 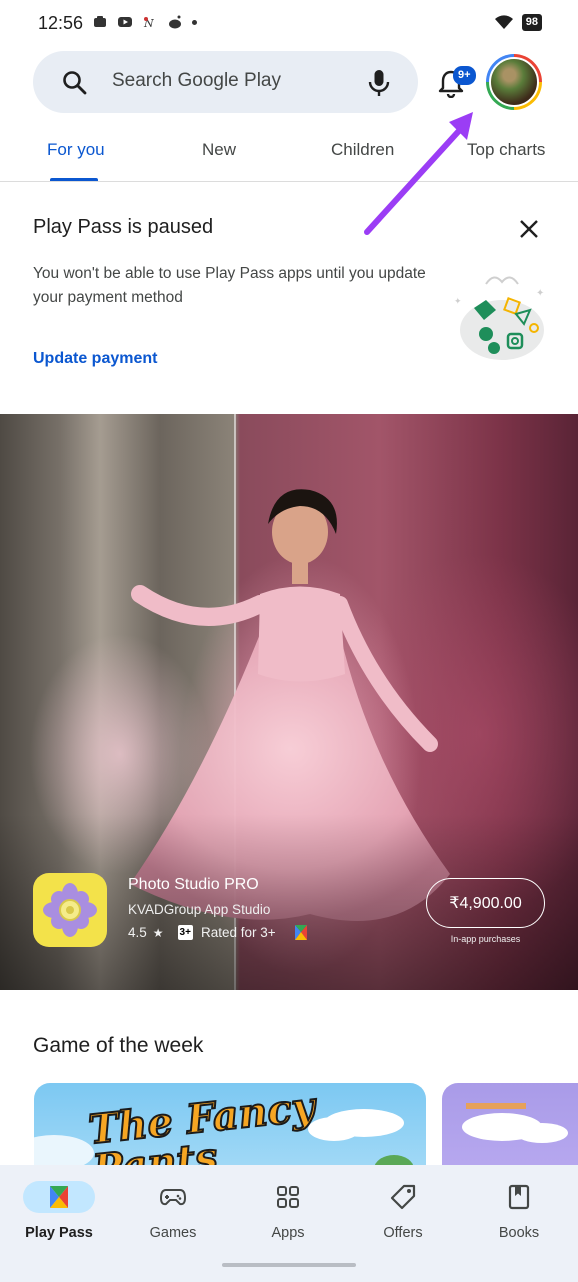 What do you see at coordinates (238, 932) in the screenshot?
I see `age-rating-text: Rated for 3+` at bounding box center [238, 932].